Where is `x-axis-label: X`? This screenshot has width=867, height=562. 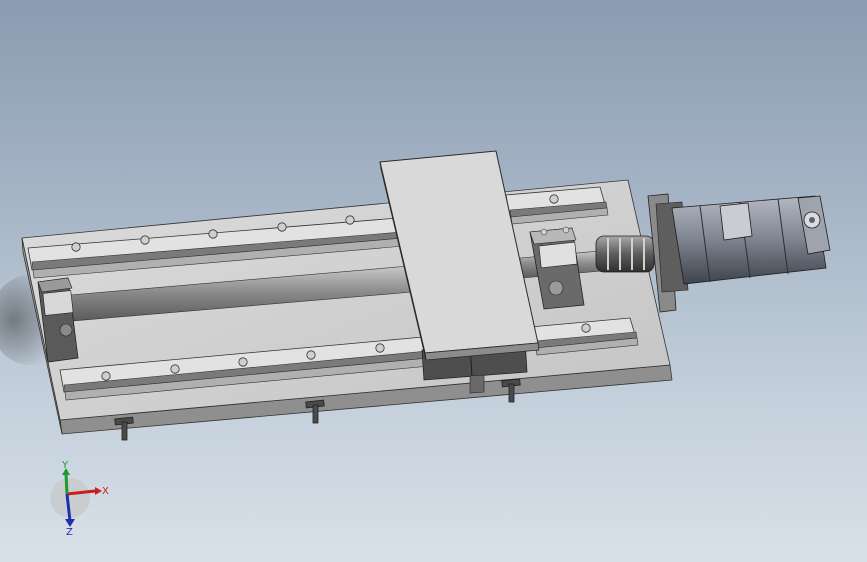
x-axis-label: X is located at coordinates (105, 491).